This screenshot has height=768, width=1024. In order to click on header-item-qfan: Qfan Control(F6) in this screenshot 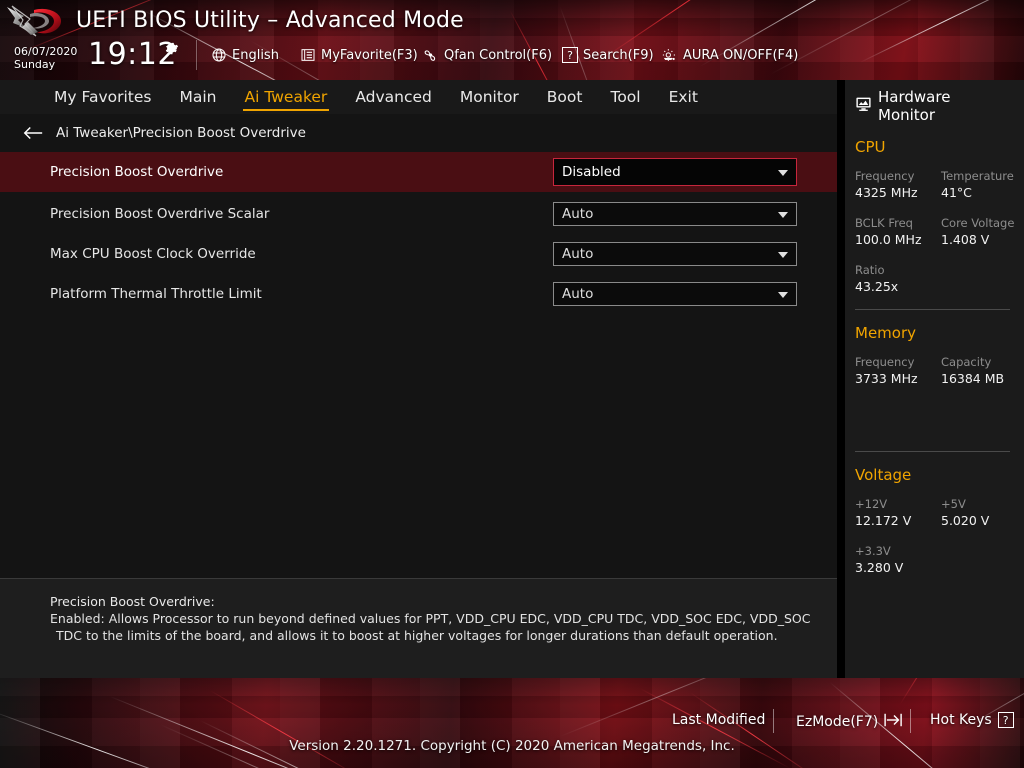, I will do `click(487, 55)`.